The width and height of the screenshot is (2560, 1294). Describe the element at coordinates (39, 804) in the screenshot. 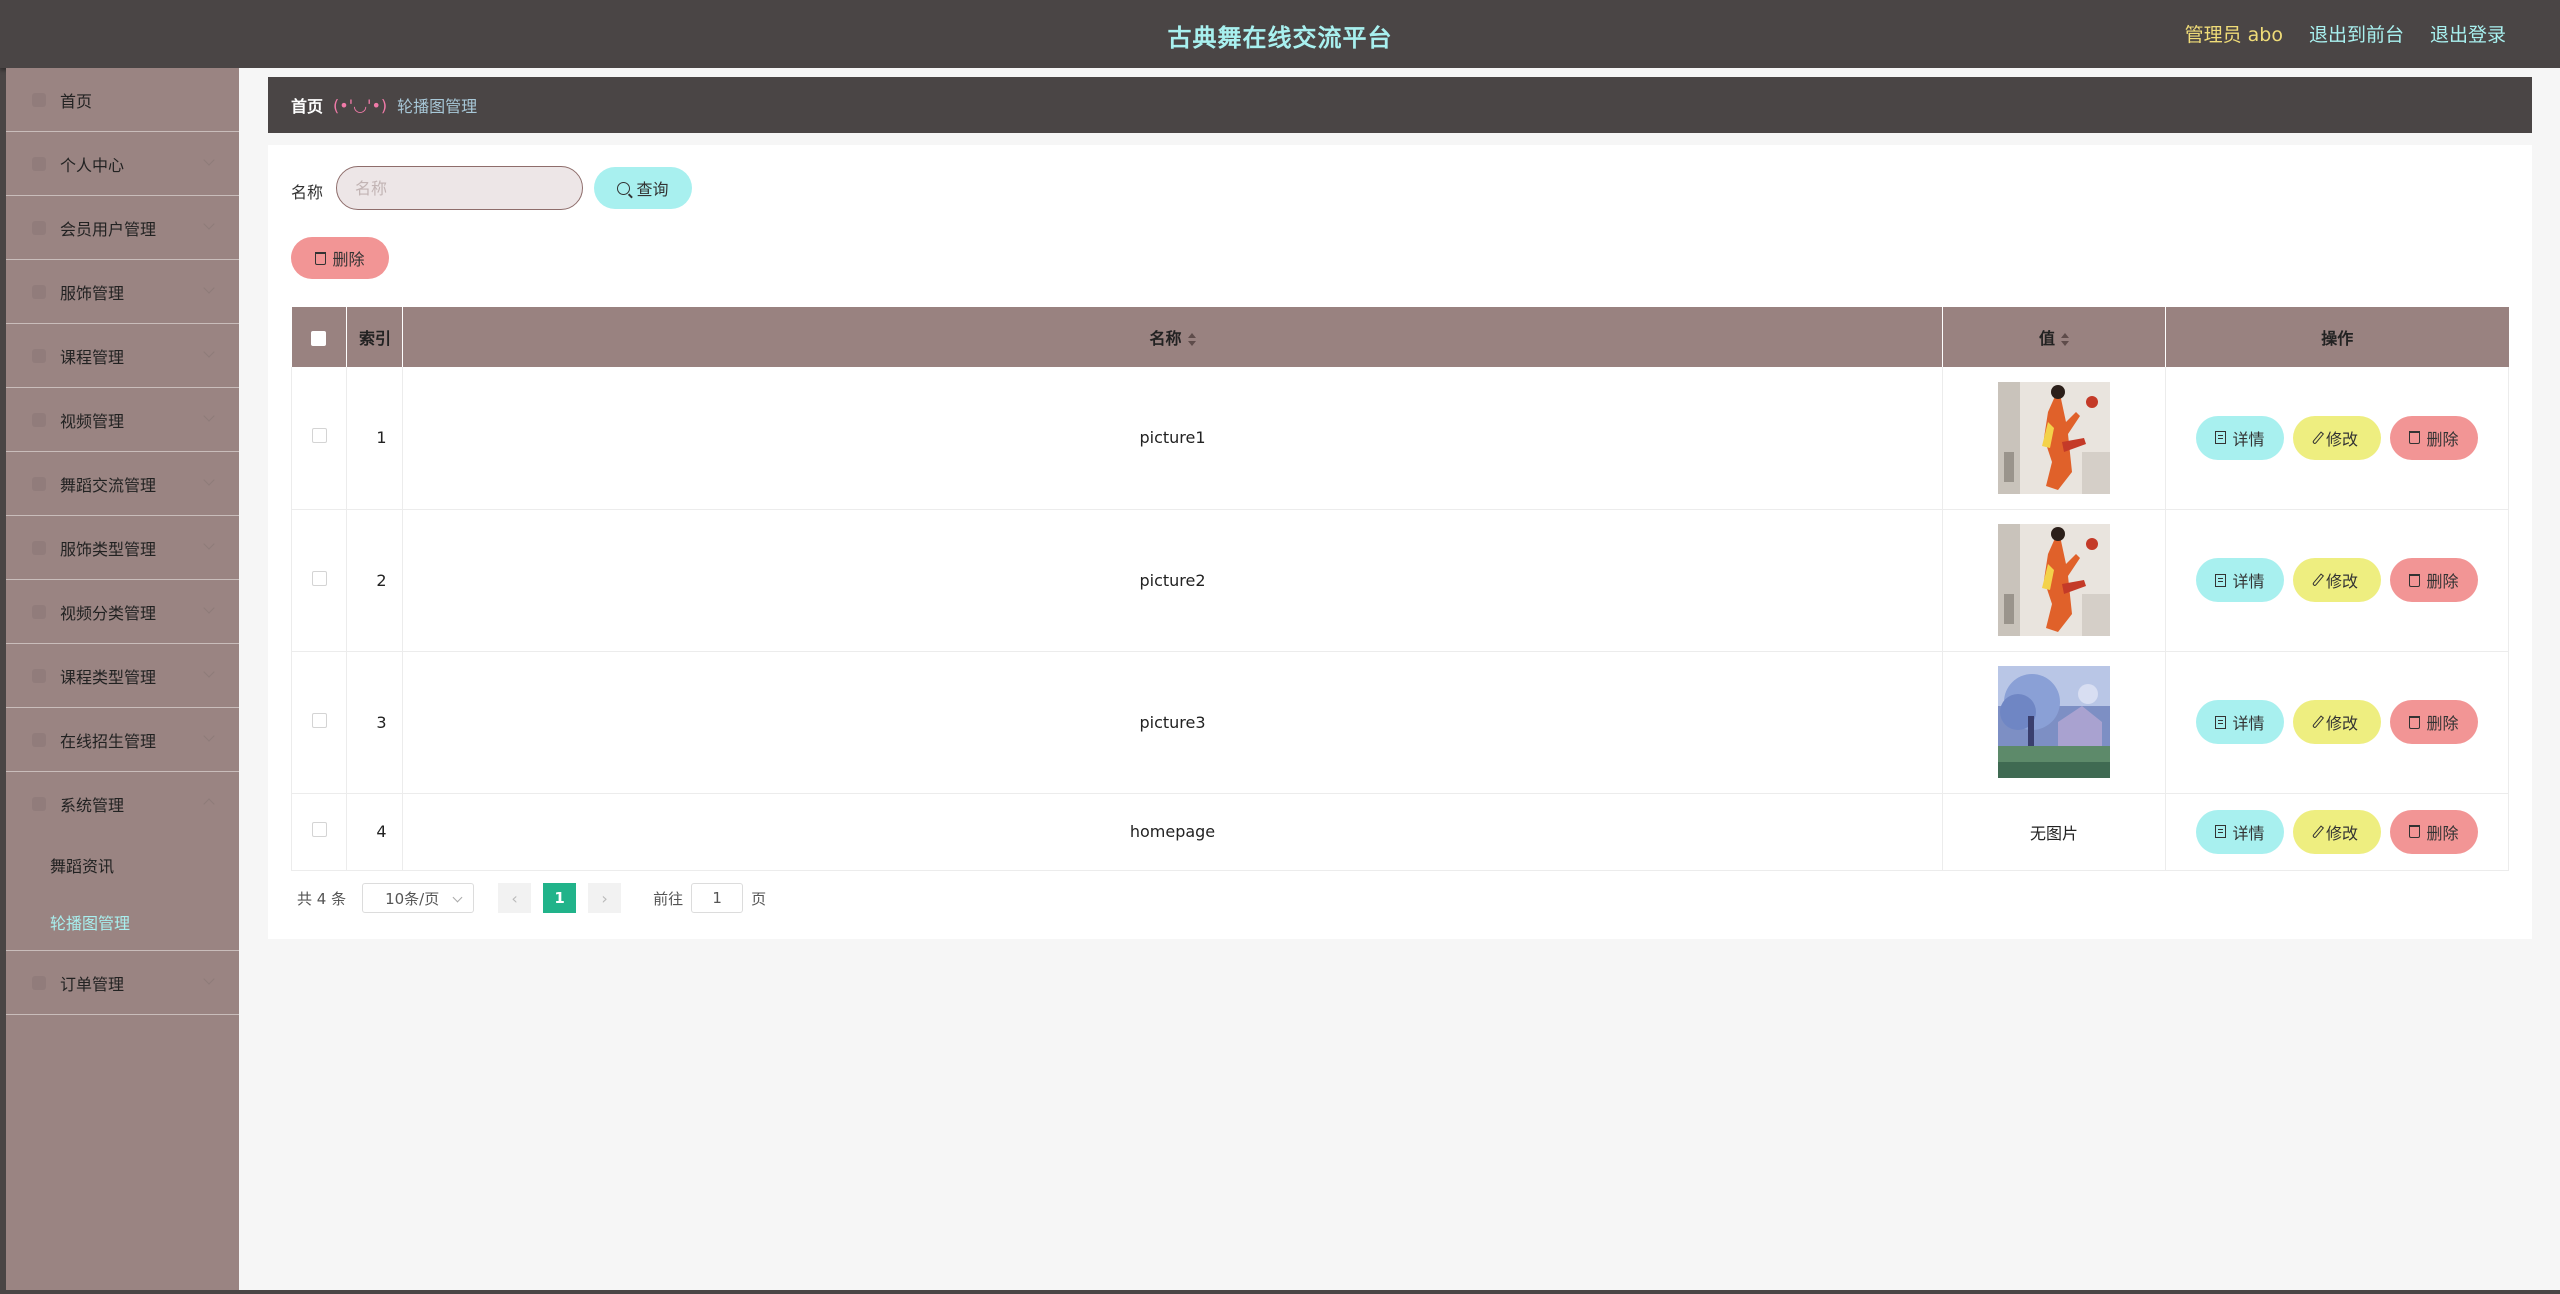

I see `system-icon` at that location.